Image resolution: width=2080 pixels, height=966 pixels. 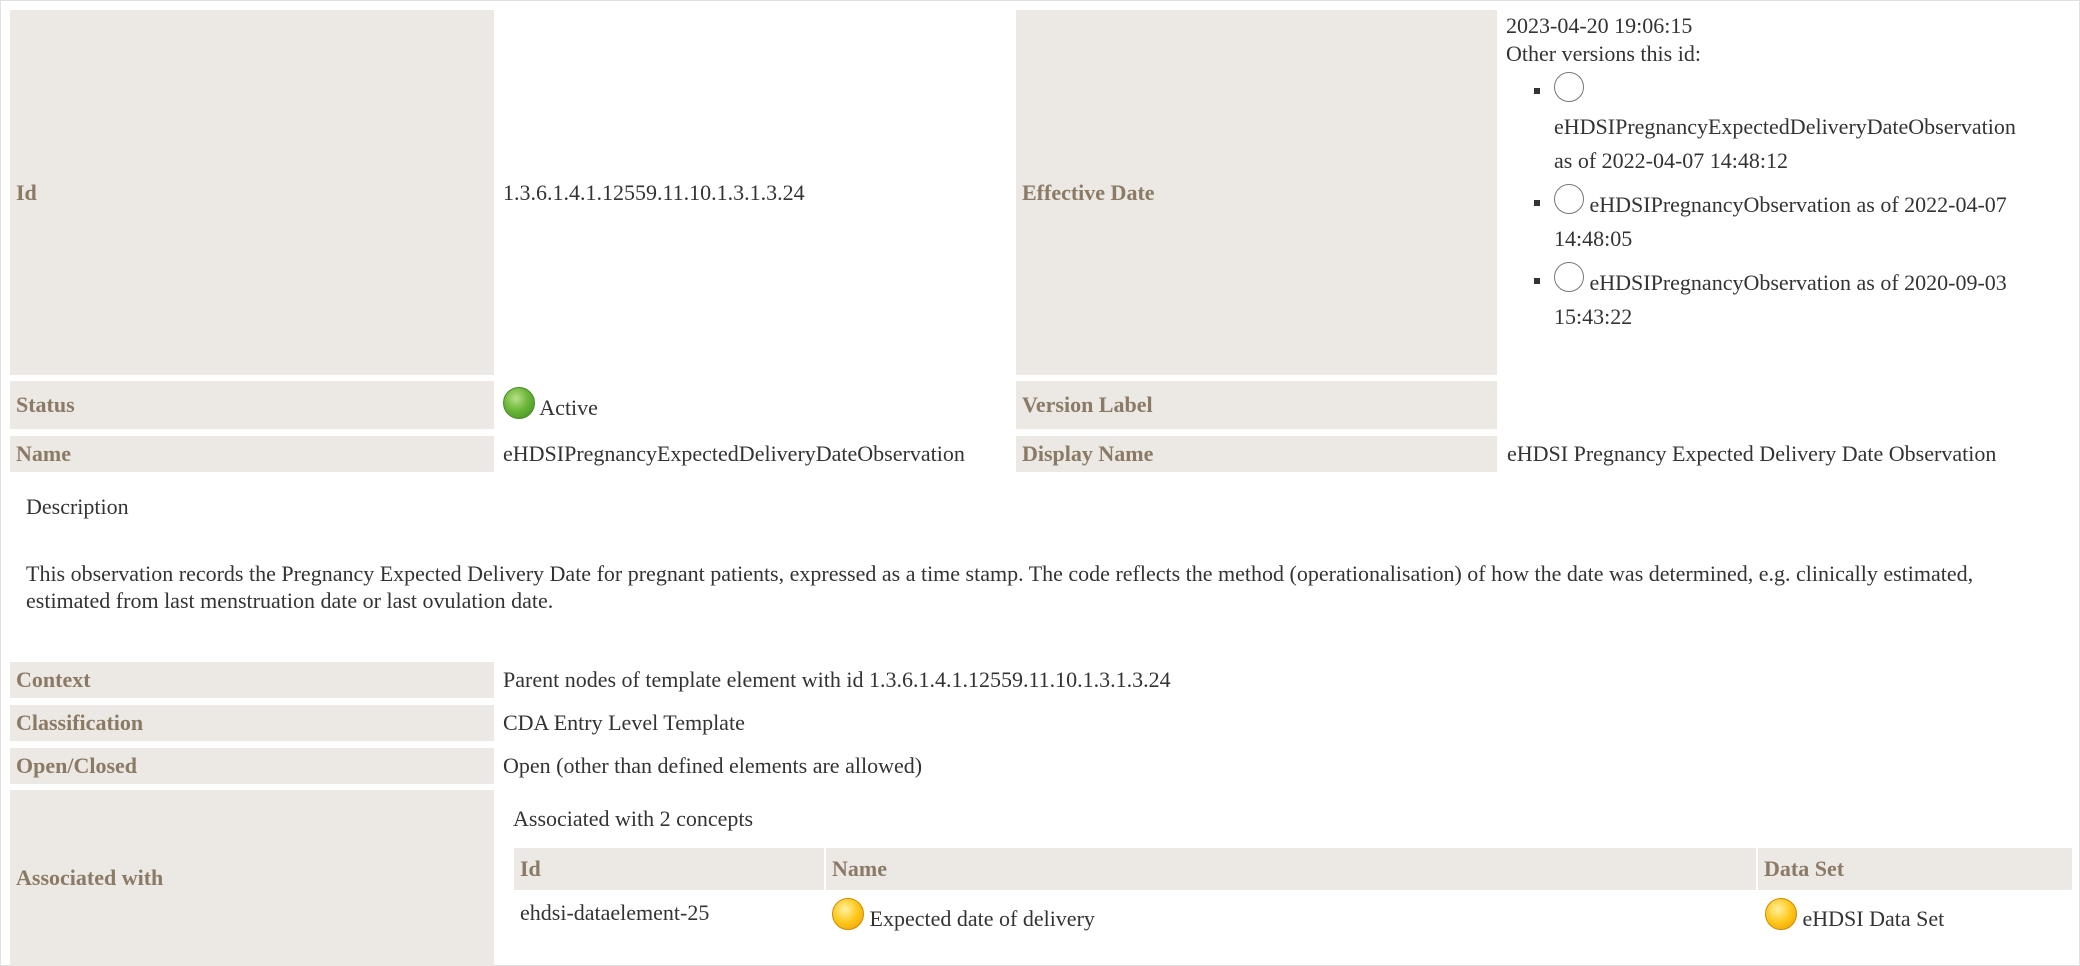 I want to click on version-label-label: Version Label, so click(x=1256, y=405).